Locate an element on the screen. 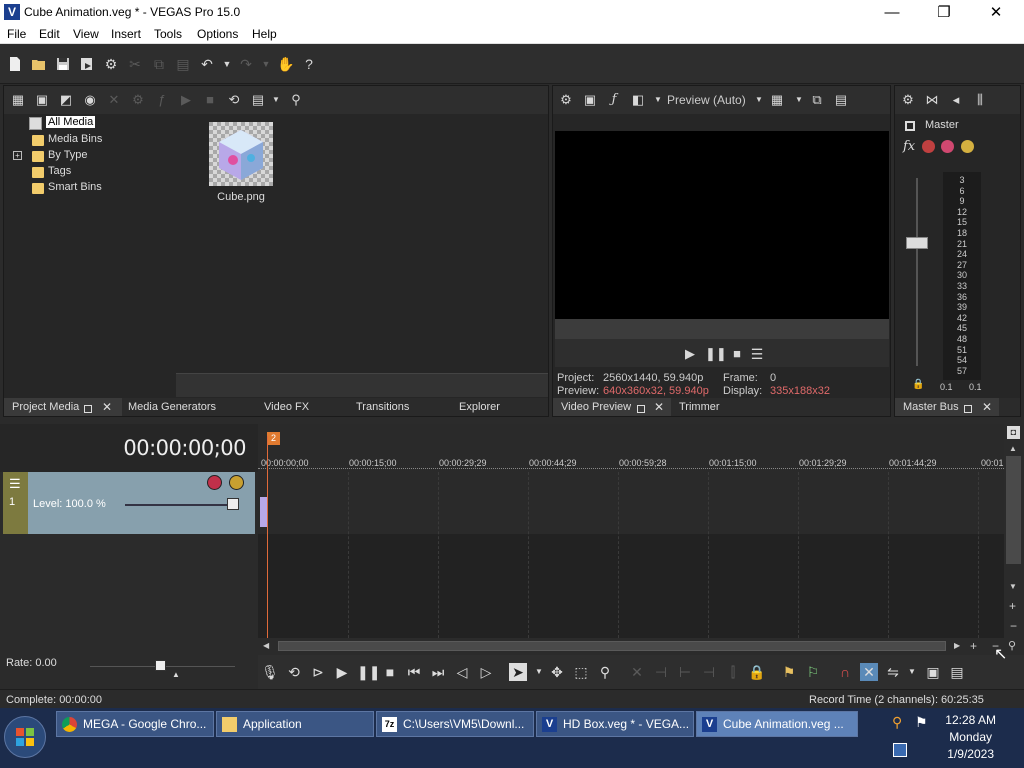 The image size is (1024, 768). trim-end-icon: ⊣ is located at coordinates (709, 672).